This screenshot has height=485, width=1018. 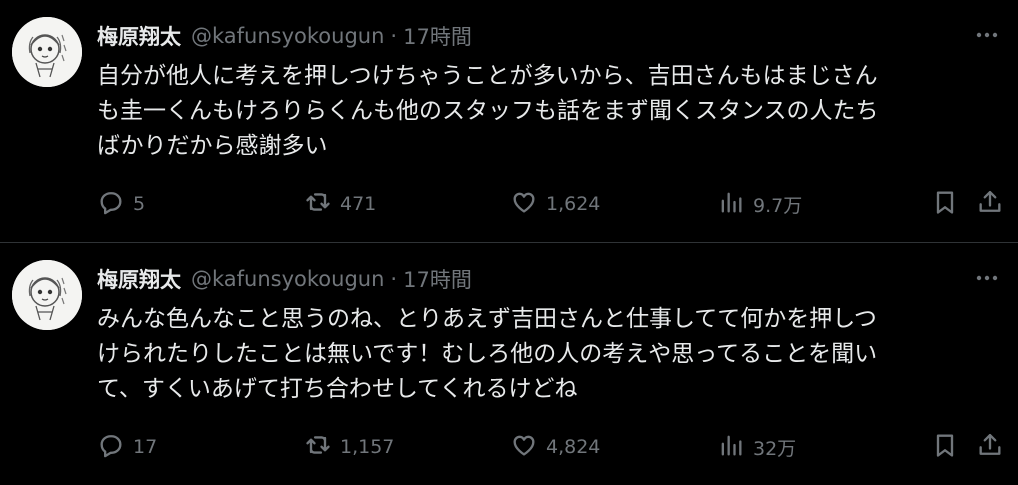 I want to click on views-count: 9.7万, so click(x=778, y=205).